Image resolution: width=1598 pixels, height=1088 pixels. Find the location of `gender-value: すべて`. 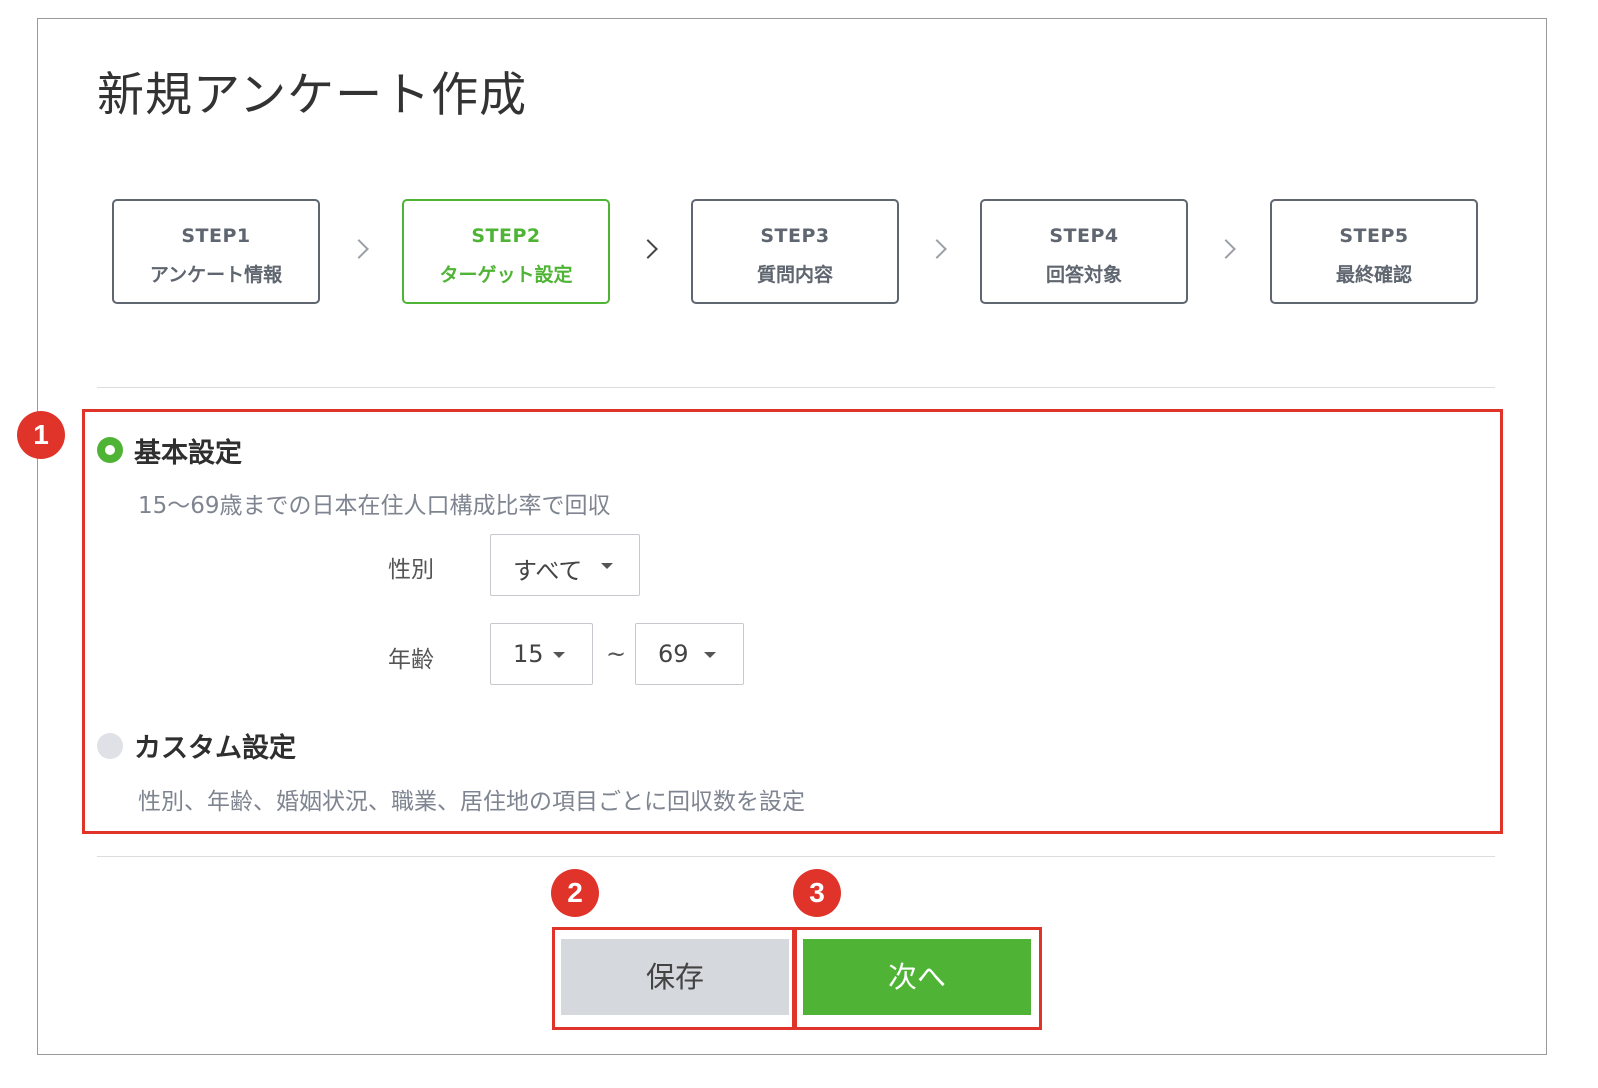

gender-value: すべて is located at coordinates (548, 571).